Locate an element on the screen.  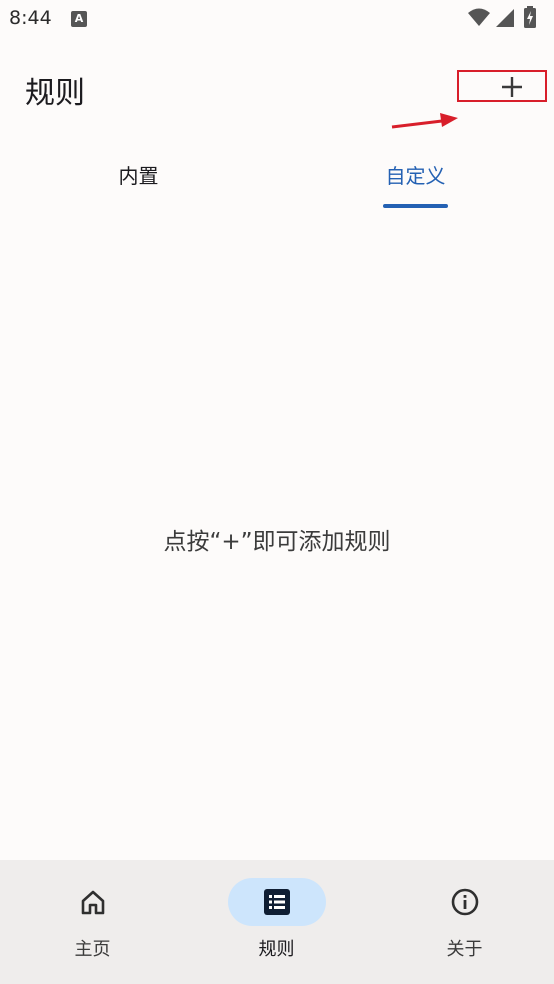
add-rule-button is located at coordinates (502, 86).